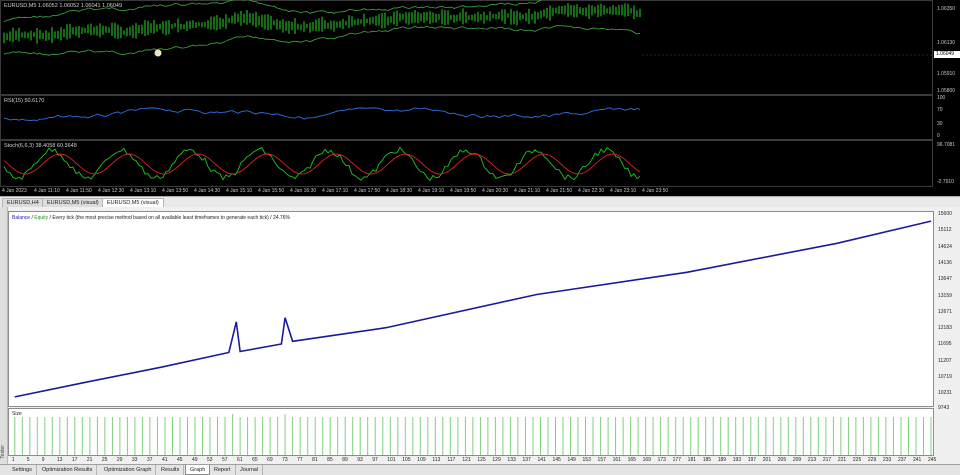 The width and height of the screenshot is (960, 475). I want to click on trade-number-tick: 77, so click(300, 460).